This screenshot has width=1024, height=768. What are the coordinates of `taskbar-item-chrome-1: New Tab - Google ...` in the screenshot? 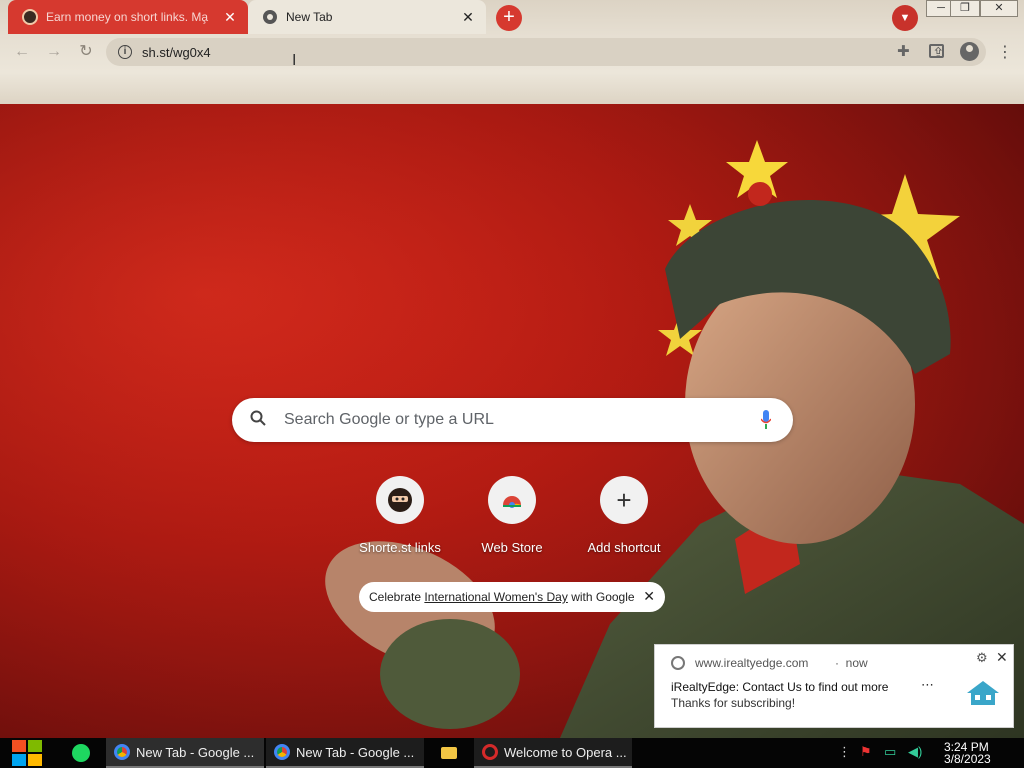 It's located at (185, 753).